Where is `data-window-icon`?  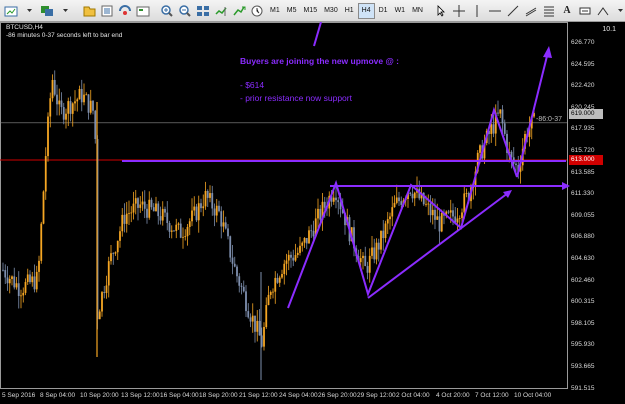
data-window-icon is located at coordinates (125, 11).